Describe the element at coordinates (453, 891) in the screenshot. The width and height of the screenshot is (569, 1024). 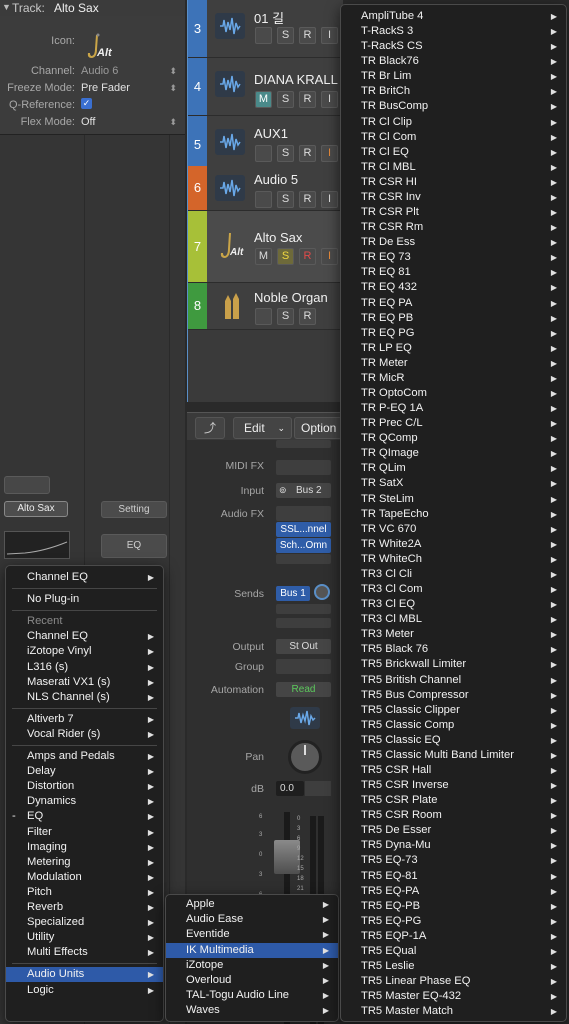
I see `plugin-item-tr5-eq-pa: TR5 EQ-PA ▶` at that location.